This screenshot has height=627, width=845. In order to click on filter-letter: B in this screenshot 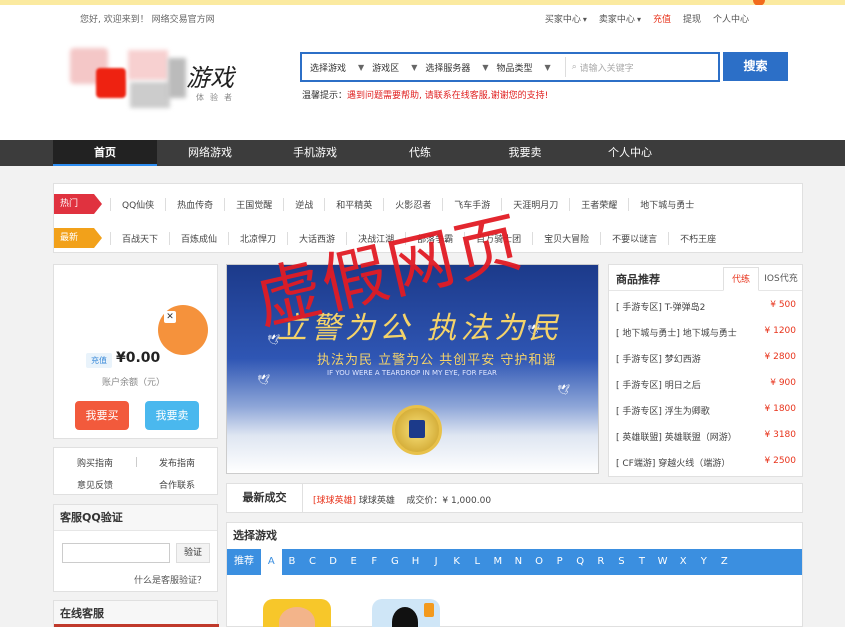, I will do `click(292, 562)`.